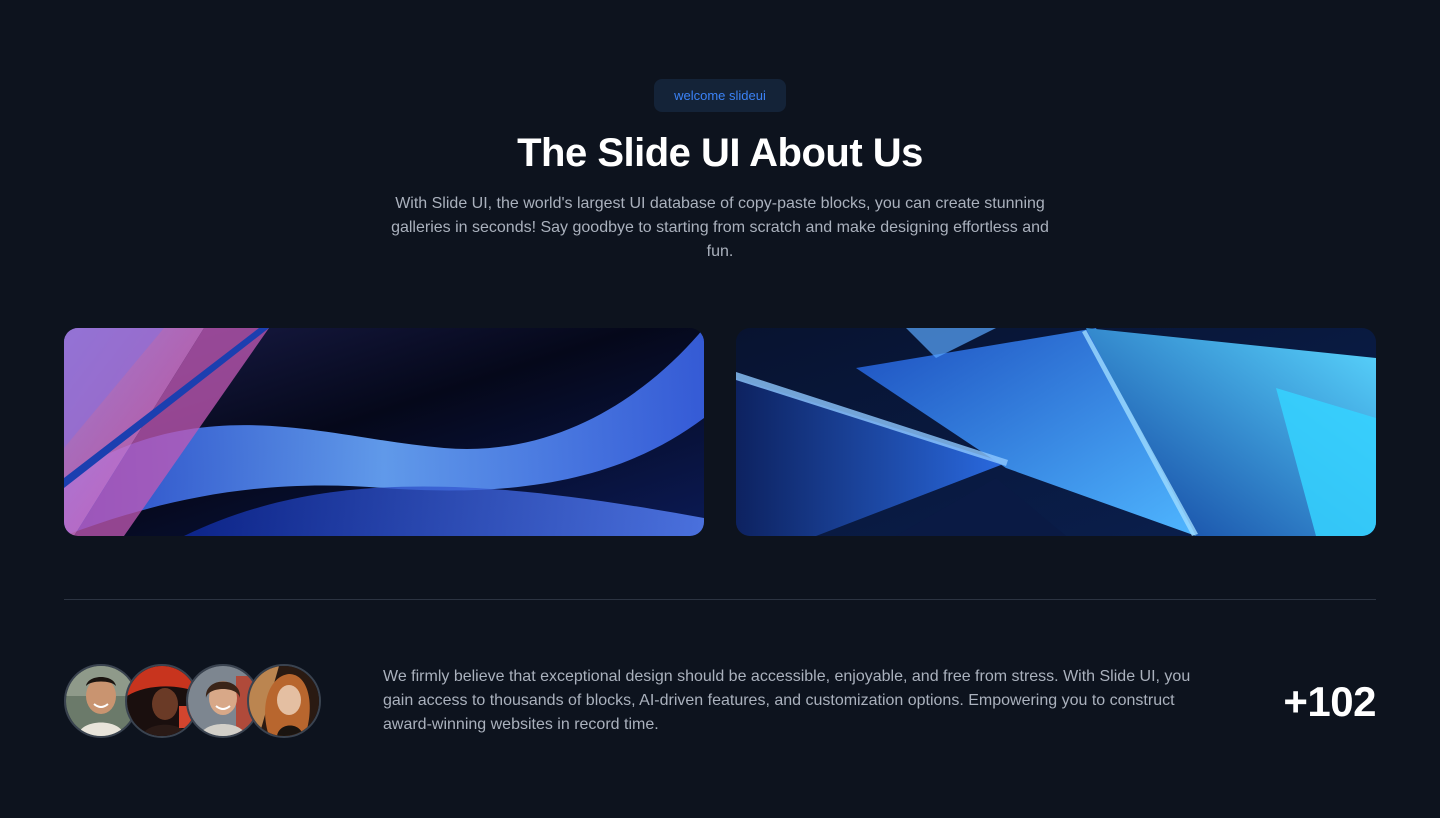 This screenshot has height=818, width=1440. Describe the element at coordinates (194, 701) in the screenshot. I see `avatar-group` at that location.